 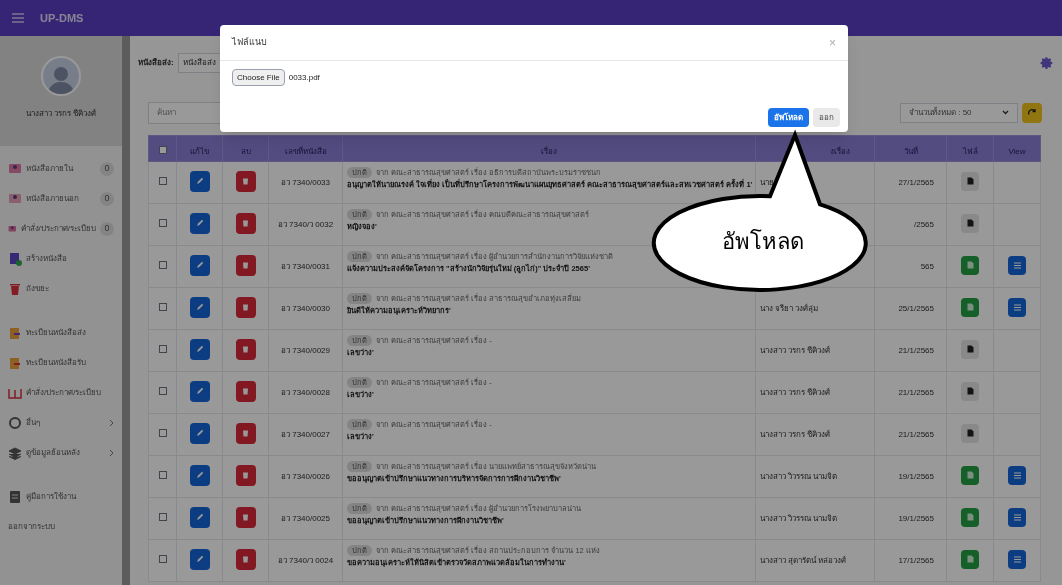 What do you see at coordinates (916, 182) in the screenshot?
I see `date-text: 27/1/2565` at bounding box center [916, 182].